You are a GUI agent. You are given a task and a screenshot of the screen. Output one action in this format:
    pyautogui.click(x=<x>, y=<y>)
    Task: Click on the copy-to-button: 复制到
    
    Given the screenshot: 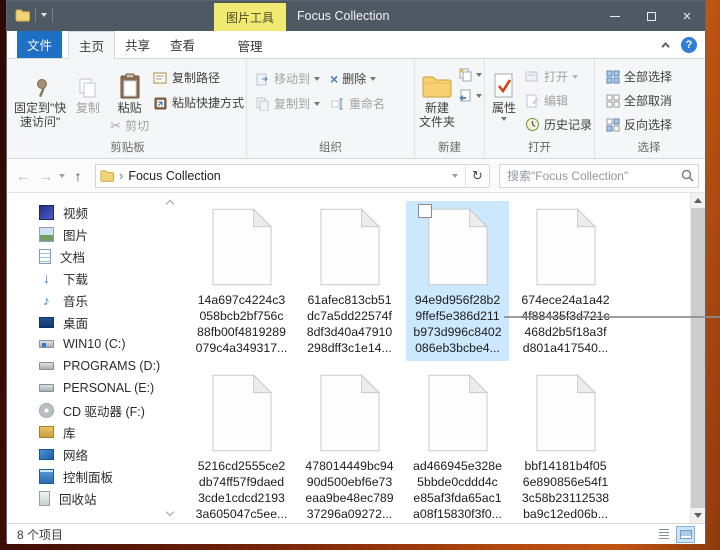 What is the action you would take?
    pyautogui.click(x=288, y=103)
    